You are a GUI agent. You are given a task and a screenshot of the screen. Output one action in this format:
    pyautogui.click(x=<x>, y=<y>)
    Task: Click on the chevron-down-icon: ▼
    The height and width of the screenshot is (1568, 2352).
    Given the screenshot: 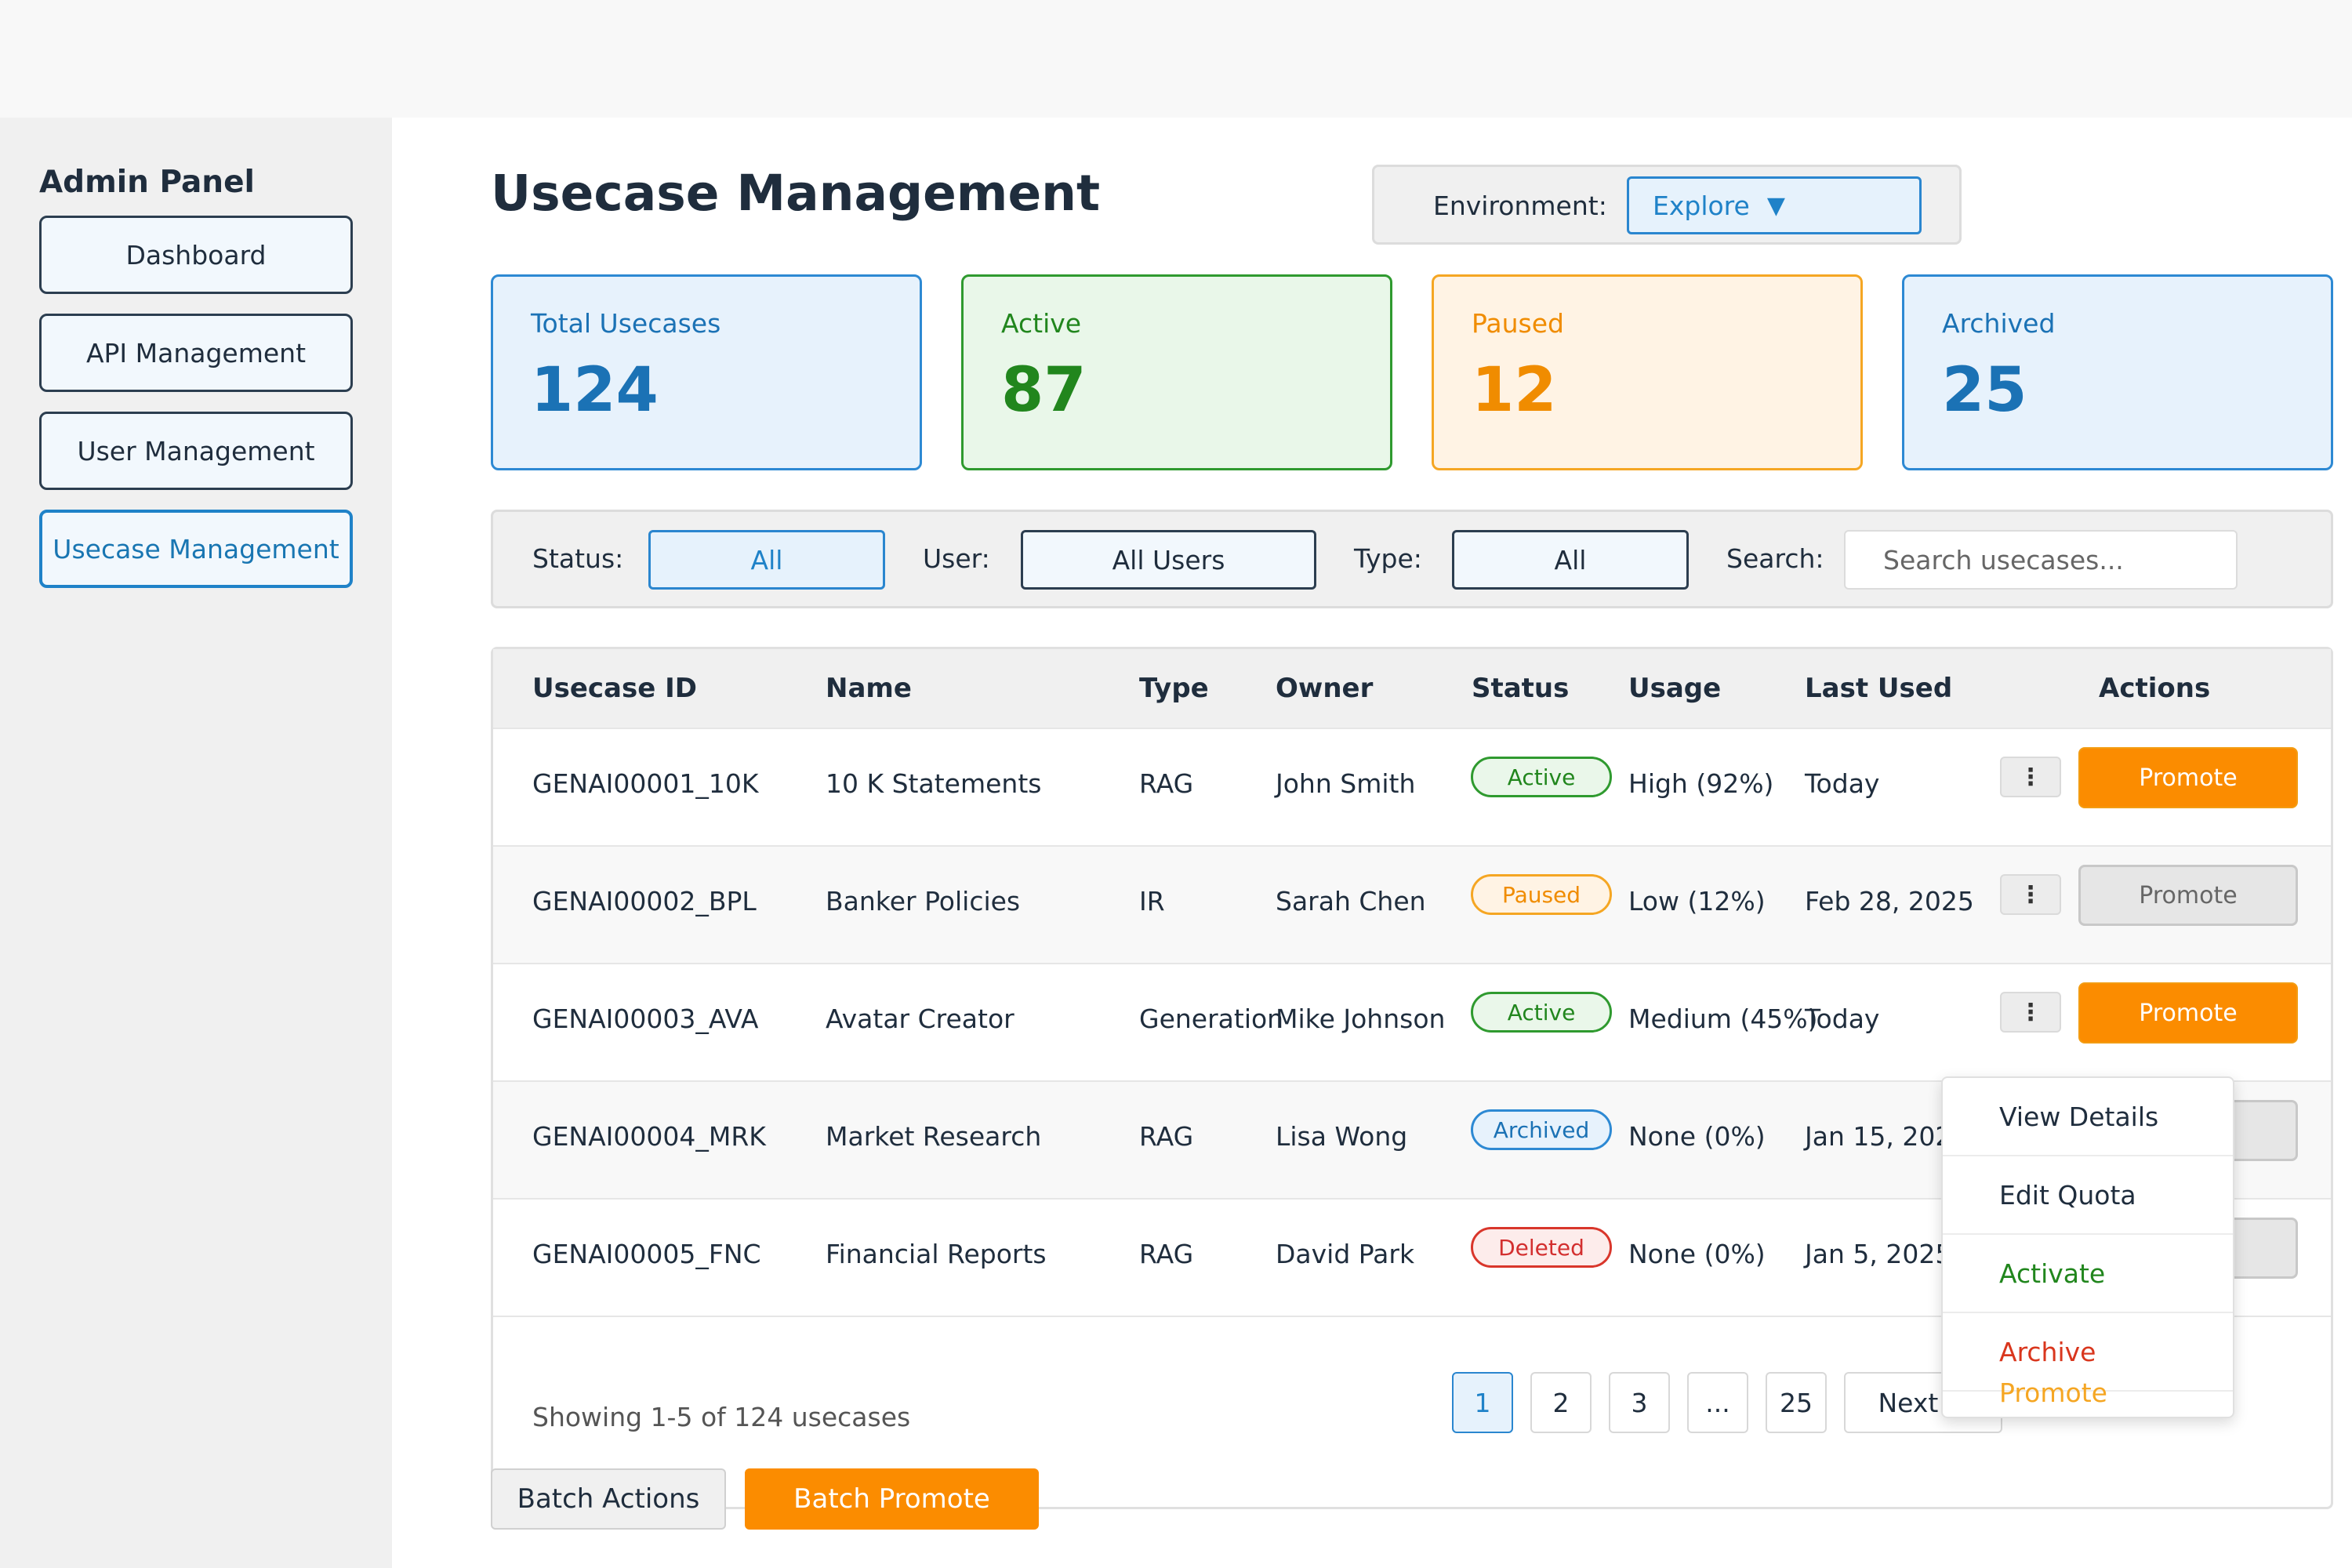 What is the action you would take?
    pyautogui.click(x=1775, y=205)
    